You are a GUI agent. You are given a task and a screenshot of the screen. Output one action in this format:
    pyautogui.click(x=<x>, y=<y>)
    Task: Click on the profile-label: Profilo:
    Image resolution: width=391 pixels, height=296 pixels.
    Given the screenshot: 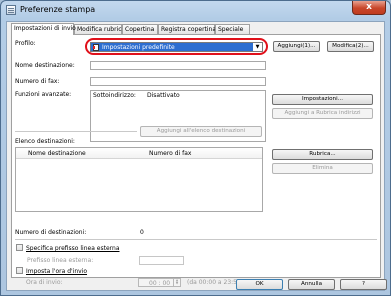 What is the action you would take?
    pyautogui.click(x=25, y=43)
    